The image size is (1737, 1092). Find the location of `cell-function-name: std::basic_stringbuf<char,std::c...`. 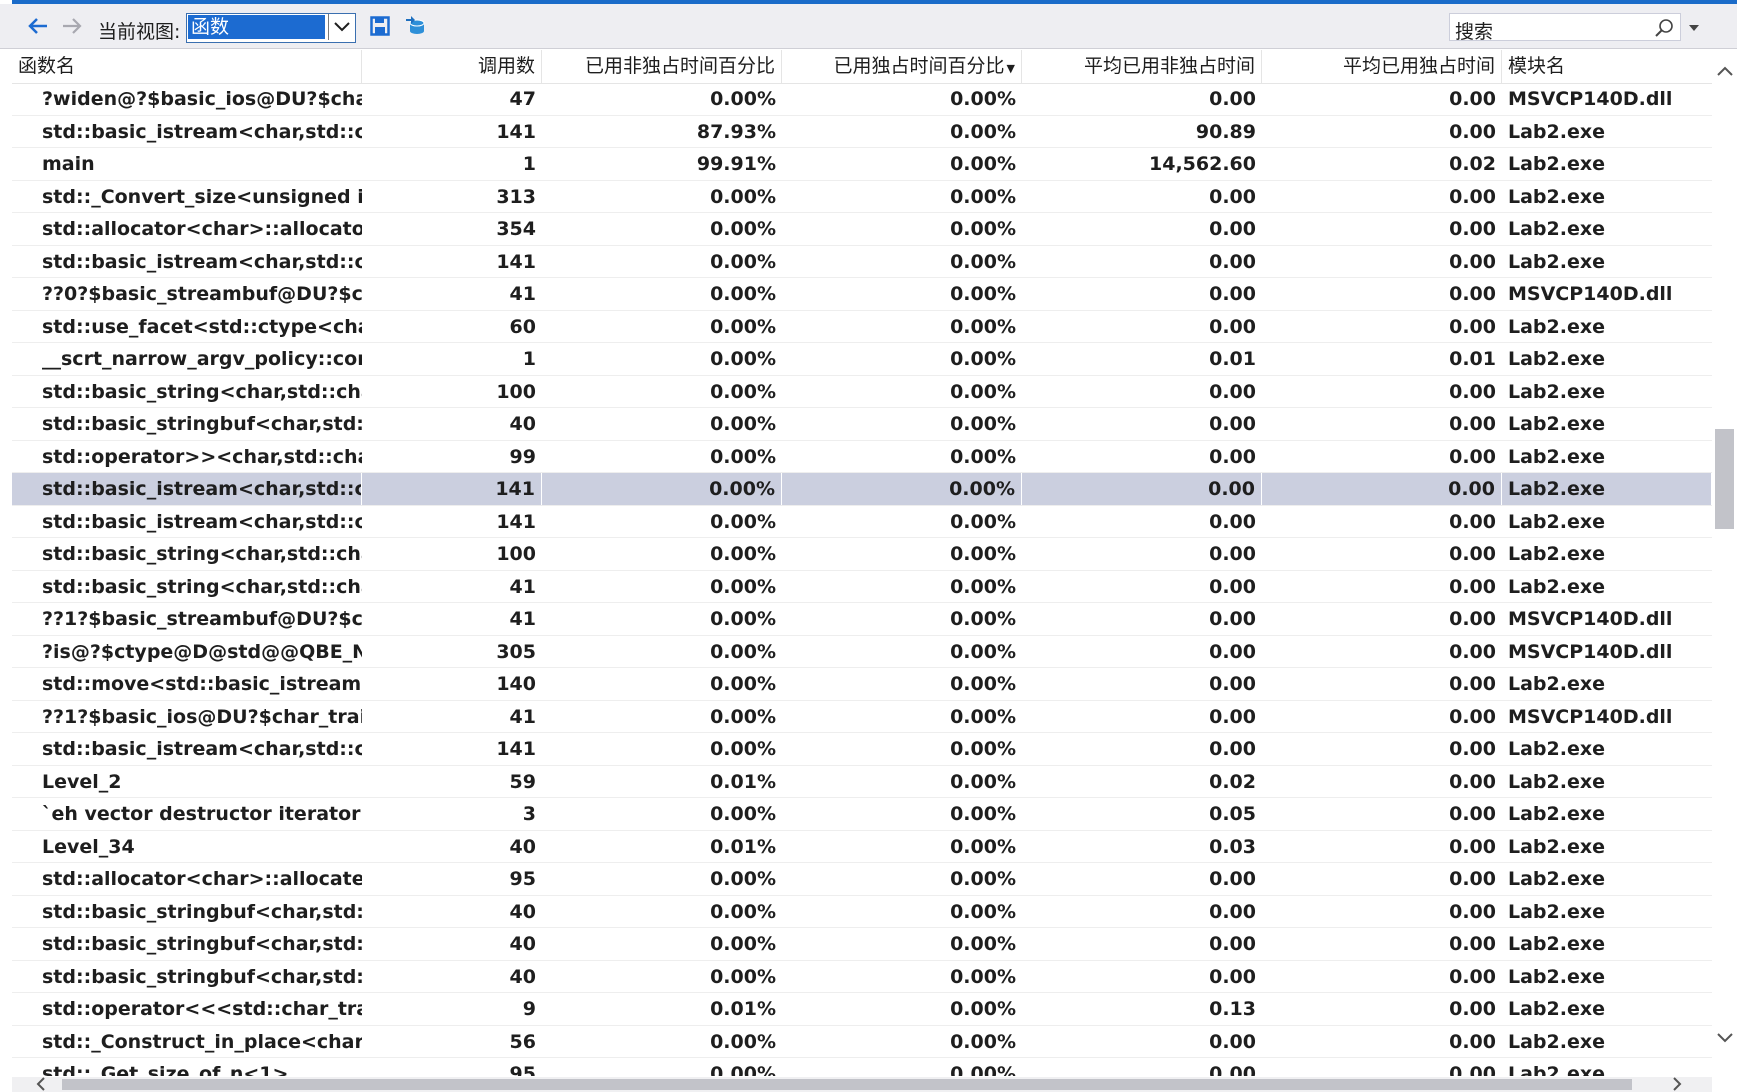

cell-function-name: std::basic_stringbuf<char,std::c... is located at coordinates (202, 424).